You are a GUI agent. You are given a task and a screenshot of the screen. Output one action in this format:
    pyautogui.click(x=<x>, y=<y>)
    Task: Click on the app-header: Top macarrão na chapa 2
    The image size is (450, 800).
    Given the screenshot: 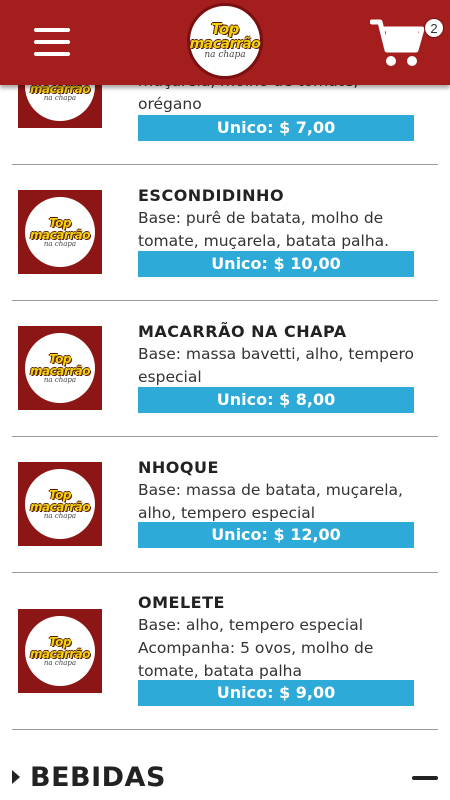 What is the action you would take?
    pyautogui.click(x=225, y=42)
    